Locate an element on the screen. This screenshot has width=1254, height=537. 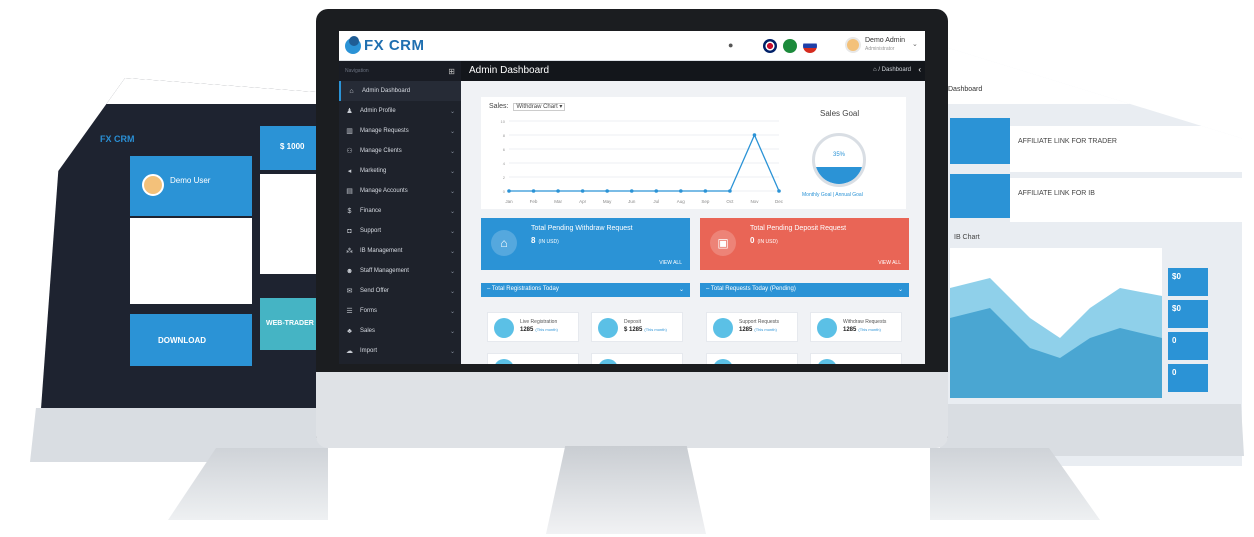
withdraw-view-all-link: VIEW ALL is located at coordinates (670, 263).